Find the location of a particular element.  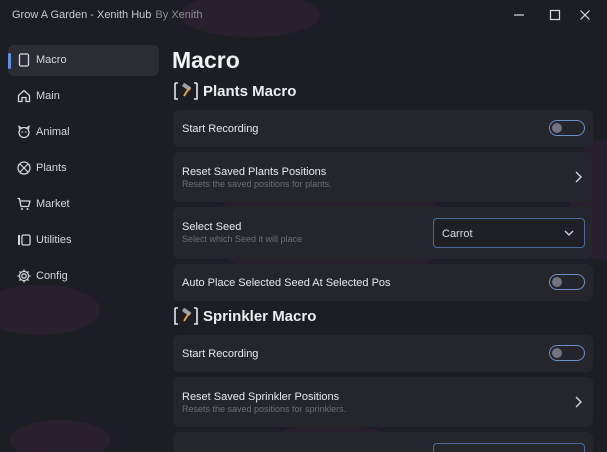

window-title-text: Grow A Garden - Xenith Hub is located at coordinates (82, 15).